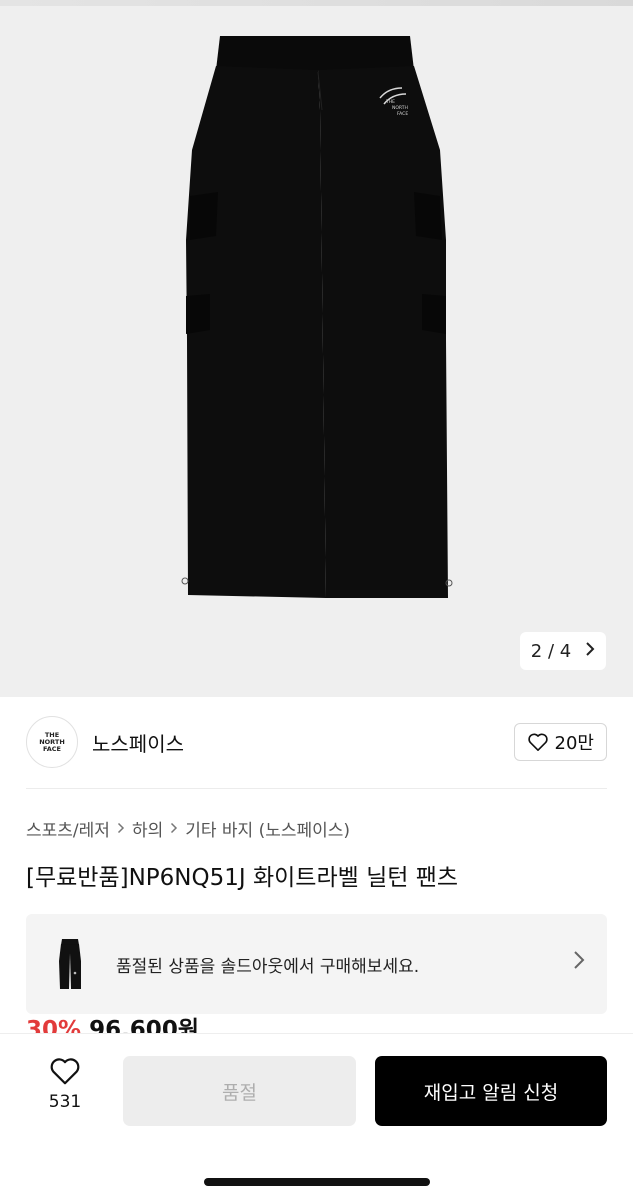  I want to click on soldout-banner: 품절된 상품을 솔드아웃에서 구매해보세요., so click(316, 964).